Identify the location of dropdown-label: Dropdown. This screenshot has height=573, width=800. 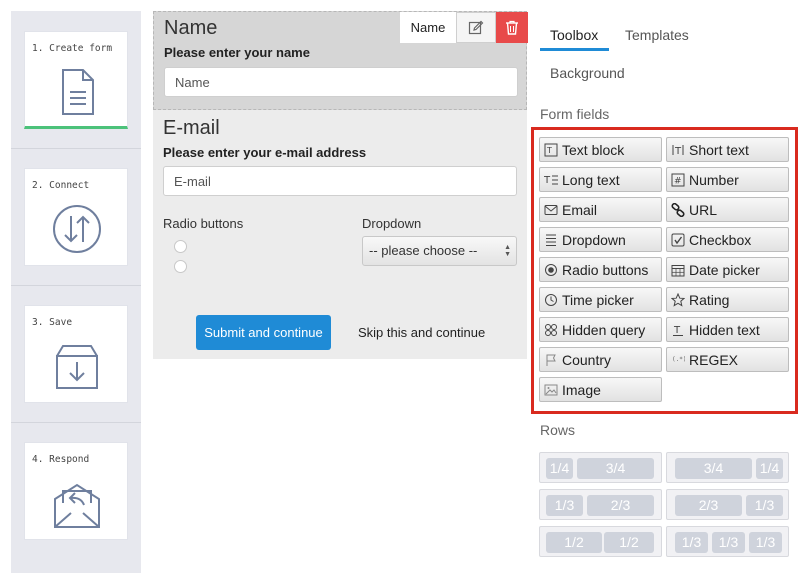
(392, 223).